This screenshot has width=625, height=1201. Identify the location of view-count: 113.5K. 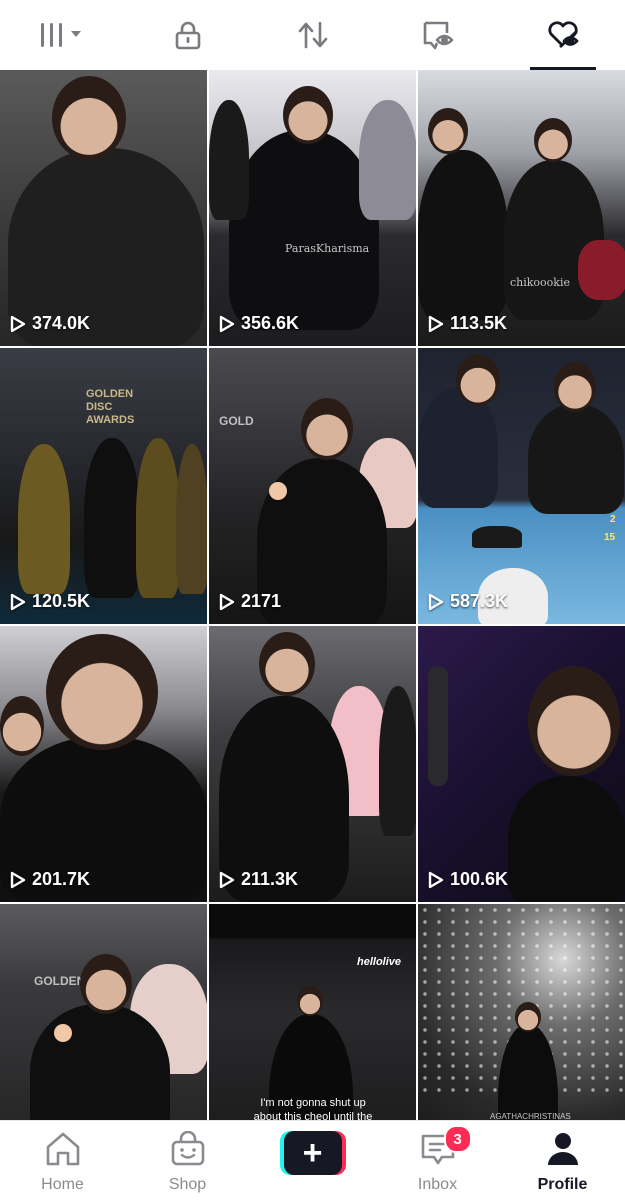
(467, 323).